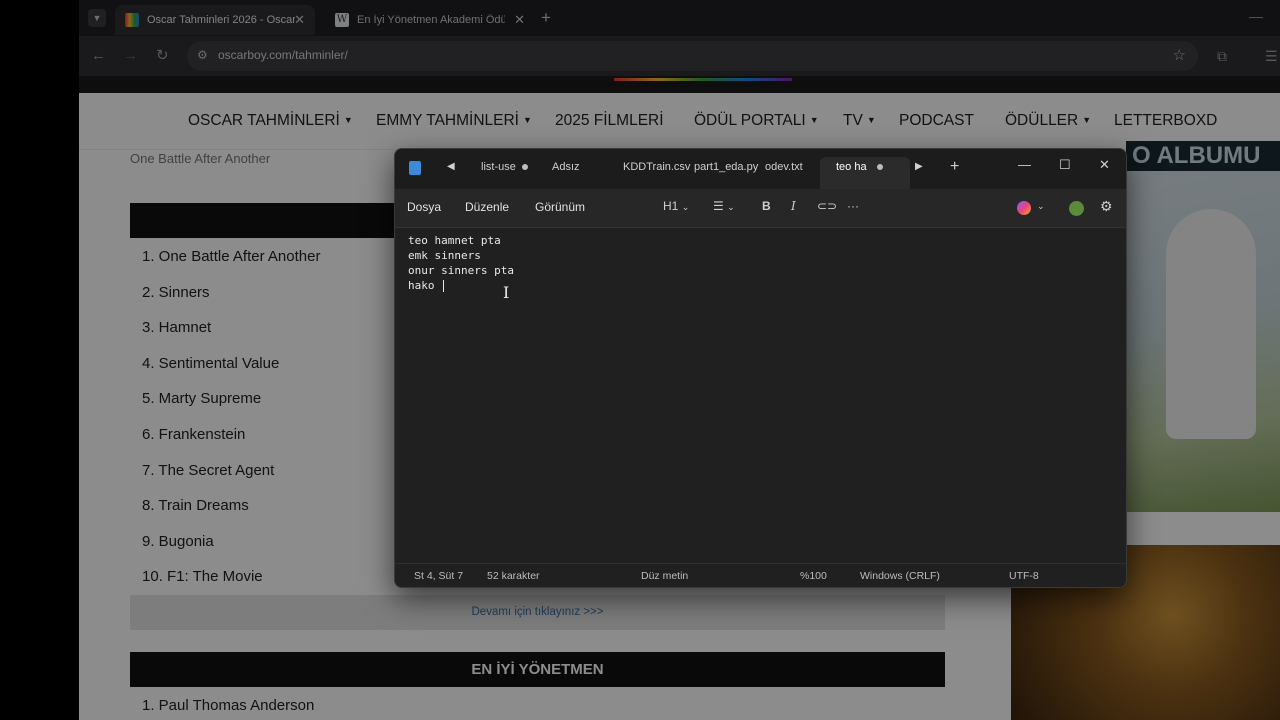 The width and height of the screenshot is (1280, 720). Describe the element at coordinates (750, 120) in the screenshot. I see `nav-label: ÖDÜL PORTALI` at that location.